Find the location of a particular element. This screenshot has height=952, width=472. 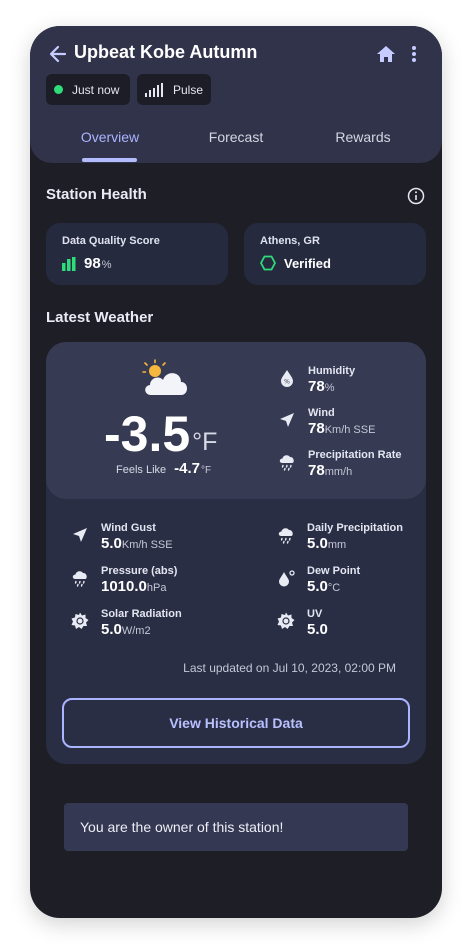

solar-radiation-label: Solar Radiation is located at coordinates (141, 614).